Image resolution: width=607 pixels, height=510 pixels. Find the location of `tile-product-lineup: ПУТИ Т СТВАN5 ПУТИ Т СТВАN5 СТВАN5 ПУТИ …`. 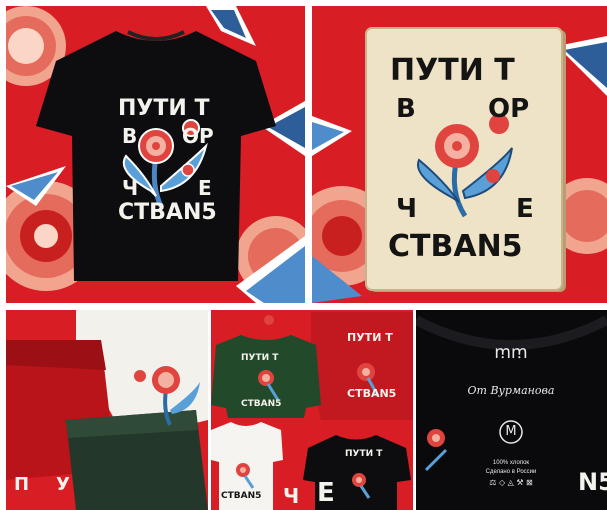

tile-product-lineup: ПУТИ Т СТВАN5 ПУТИ Т СТВАN5 СТВАN5 ПУТИ … is located at coordinates (312, 410).